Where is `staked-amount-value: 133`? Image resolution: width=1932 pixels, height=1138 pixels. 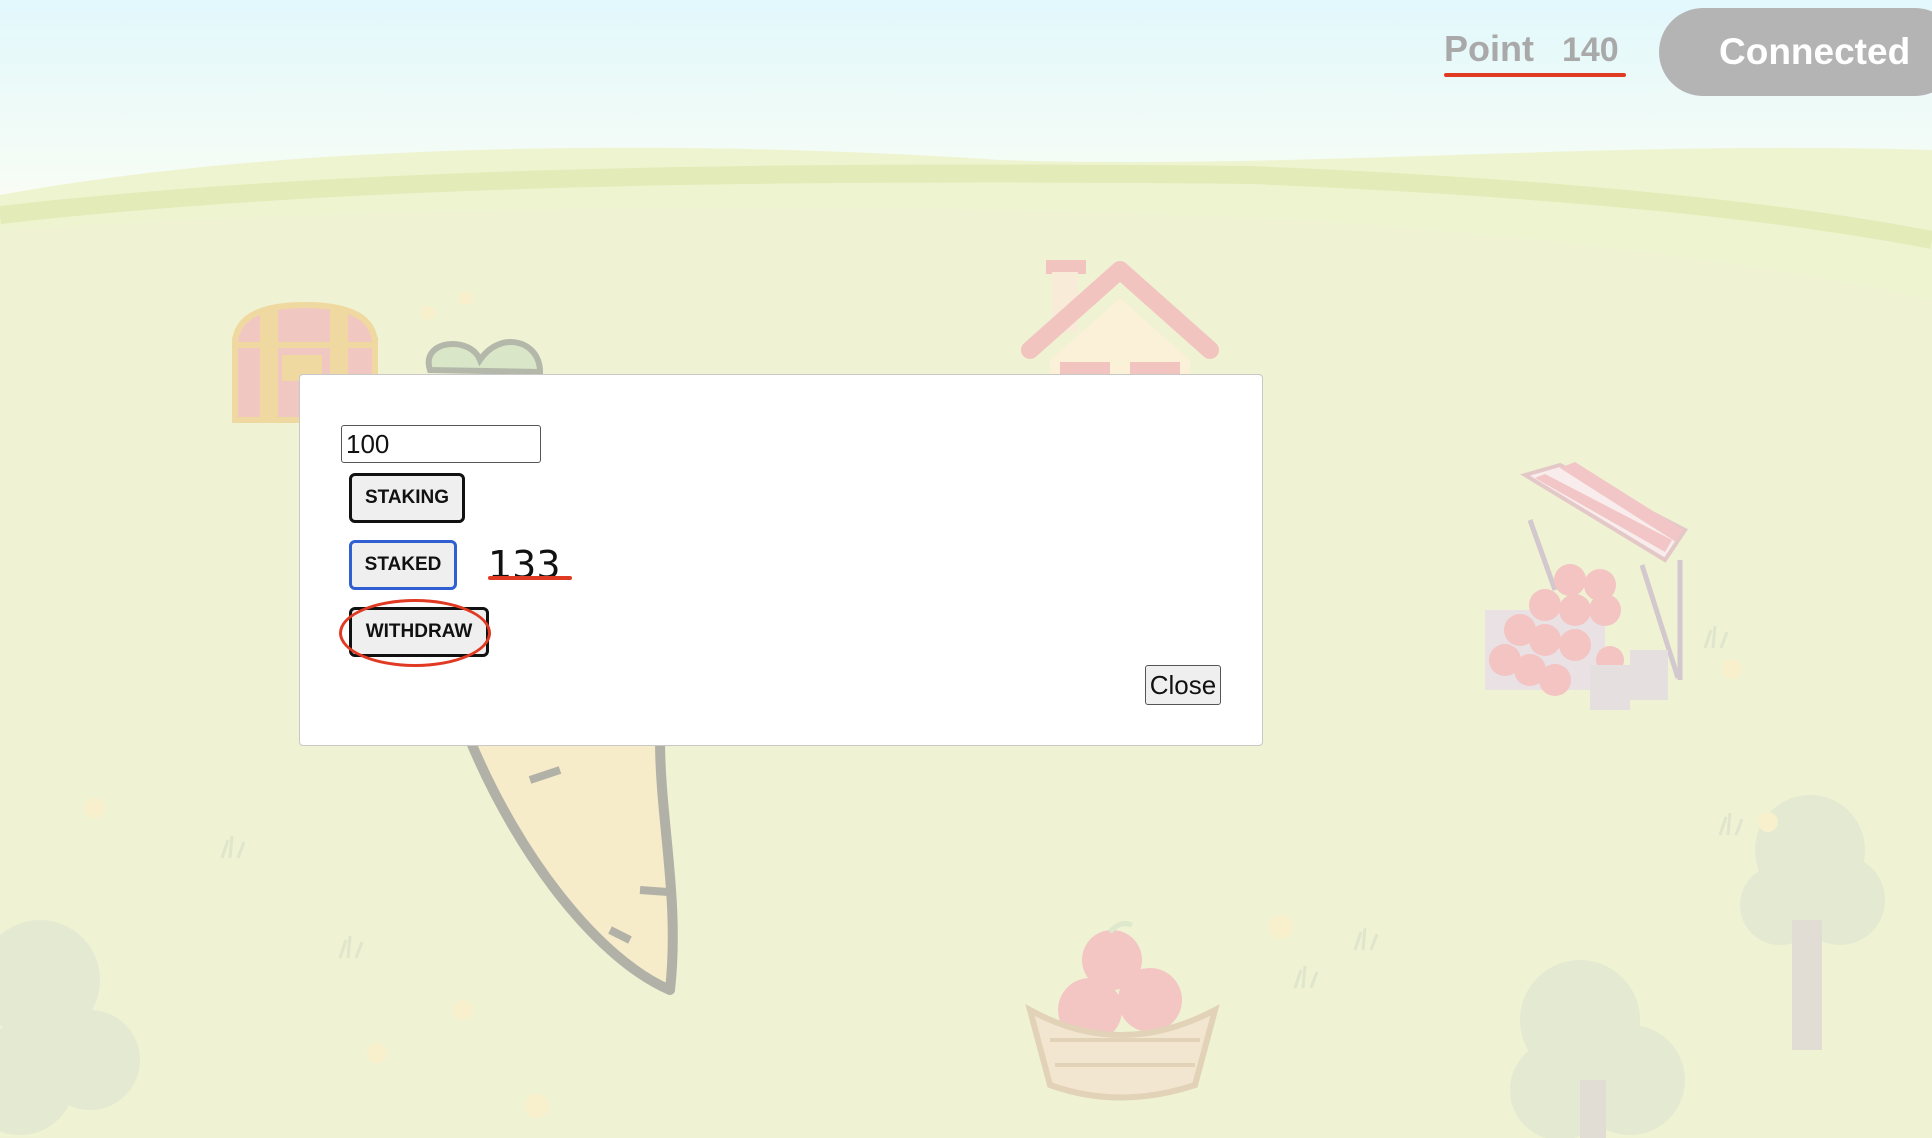
staked-amount-value: 133 is located at coordinates (524, 565).